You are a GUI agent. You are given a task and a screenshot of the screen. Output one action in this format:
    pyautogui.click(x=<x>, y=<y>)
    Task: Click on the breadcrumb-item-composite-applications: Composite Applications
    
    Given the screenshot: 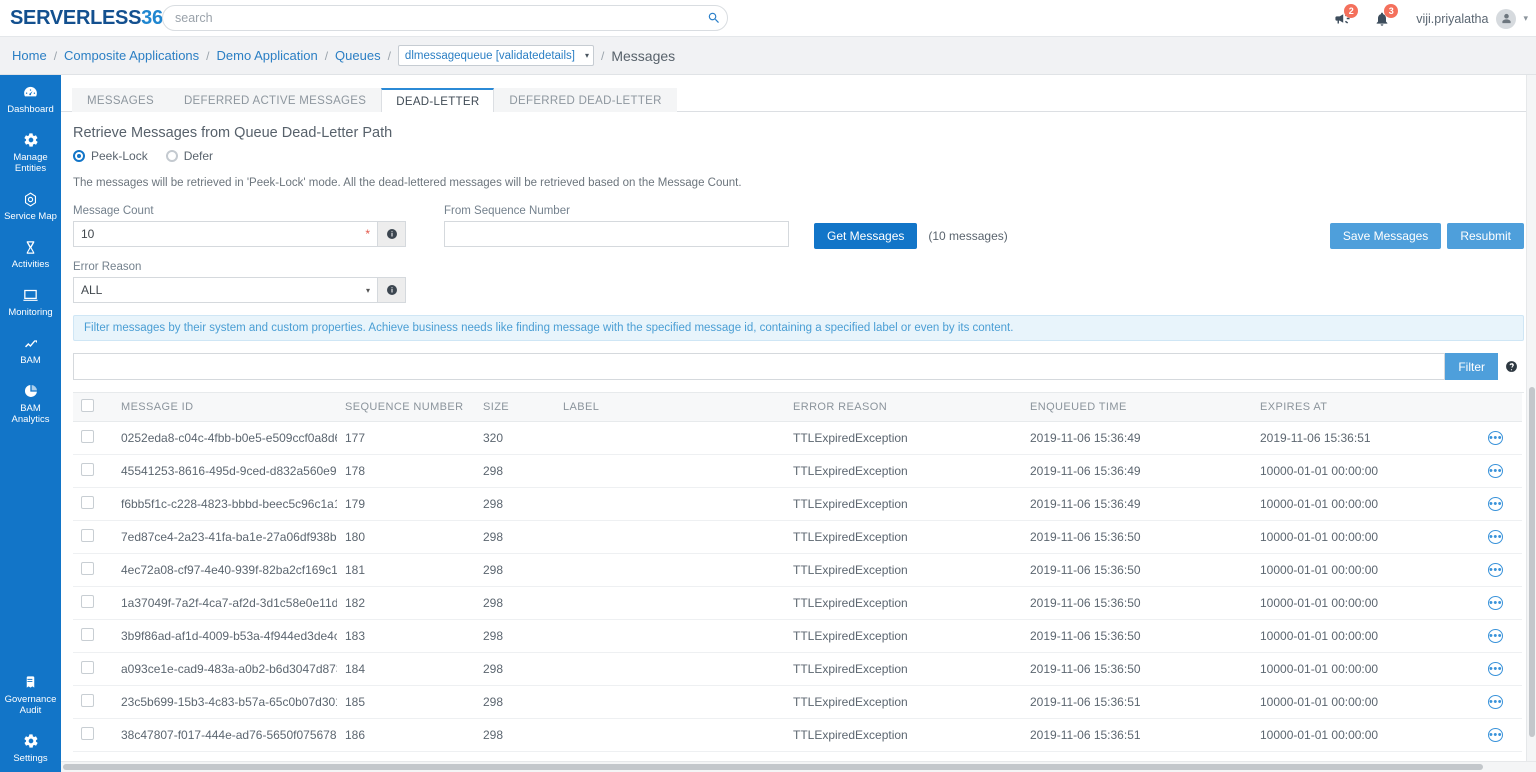 What is the action you would take?
    pyautogui.click(x=131, y=55)
    